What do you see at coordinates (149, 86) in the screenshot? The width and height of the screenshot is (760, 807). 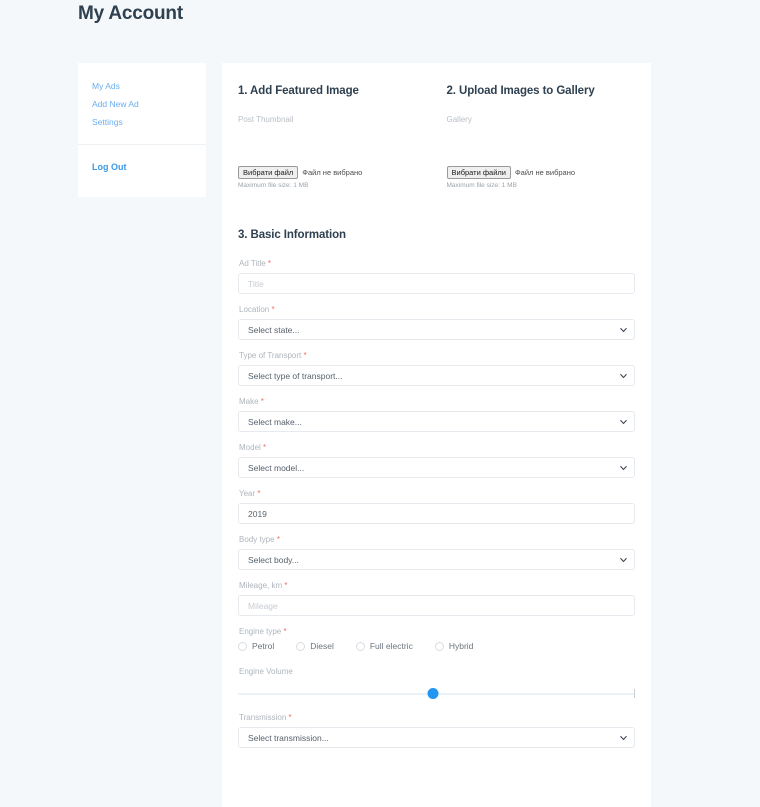 I see `sidebar-item-my-ads: My Ads` at bounding box center [149, 86].